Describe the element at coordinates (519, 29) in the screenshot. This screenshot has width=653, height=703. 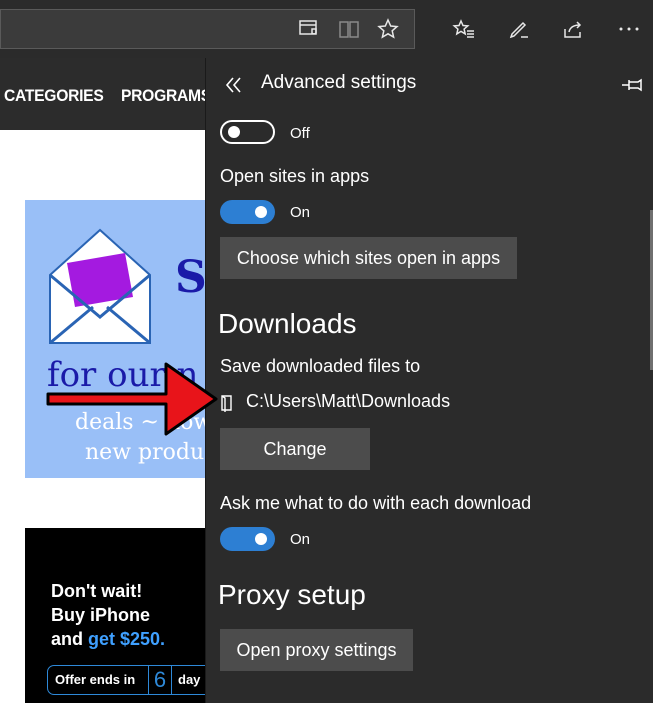
I see `web-note-icon` at that location.